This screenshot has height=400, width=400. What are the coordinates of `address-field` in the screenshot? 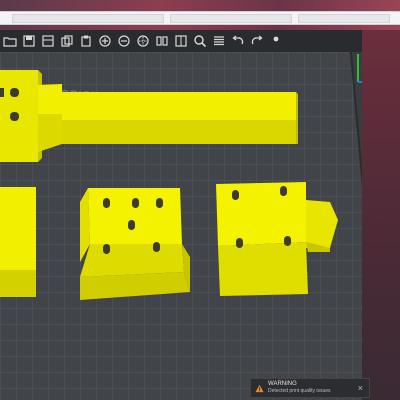 It's located at (88, 18).